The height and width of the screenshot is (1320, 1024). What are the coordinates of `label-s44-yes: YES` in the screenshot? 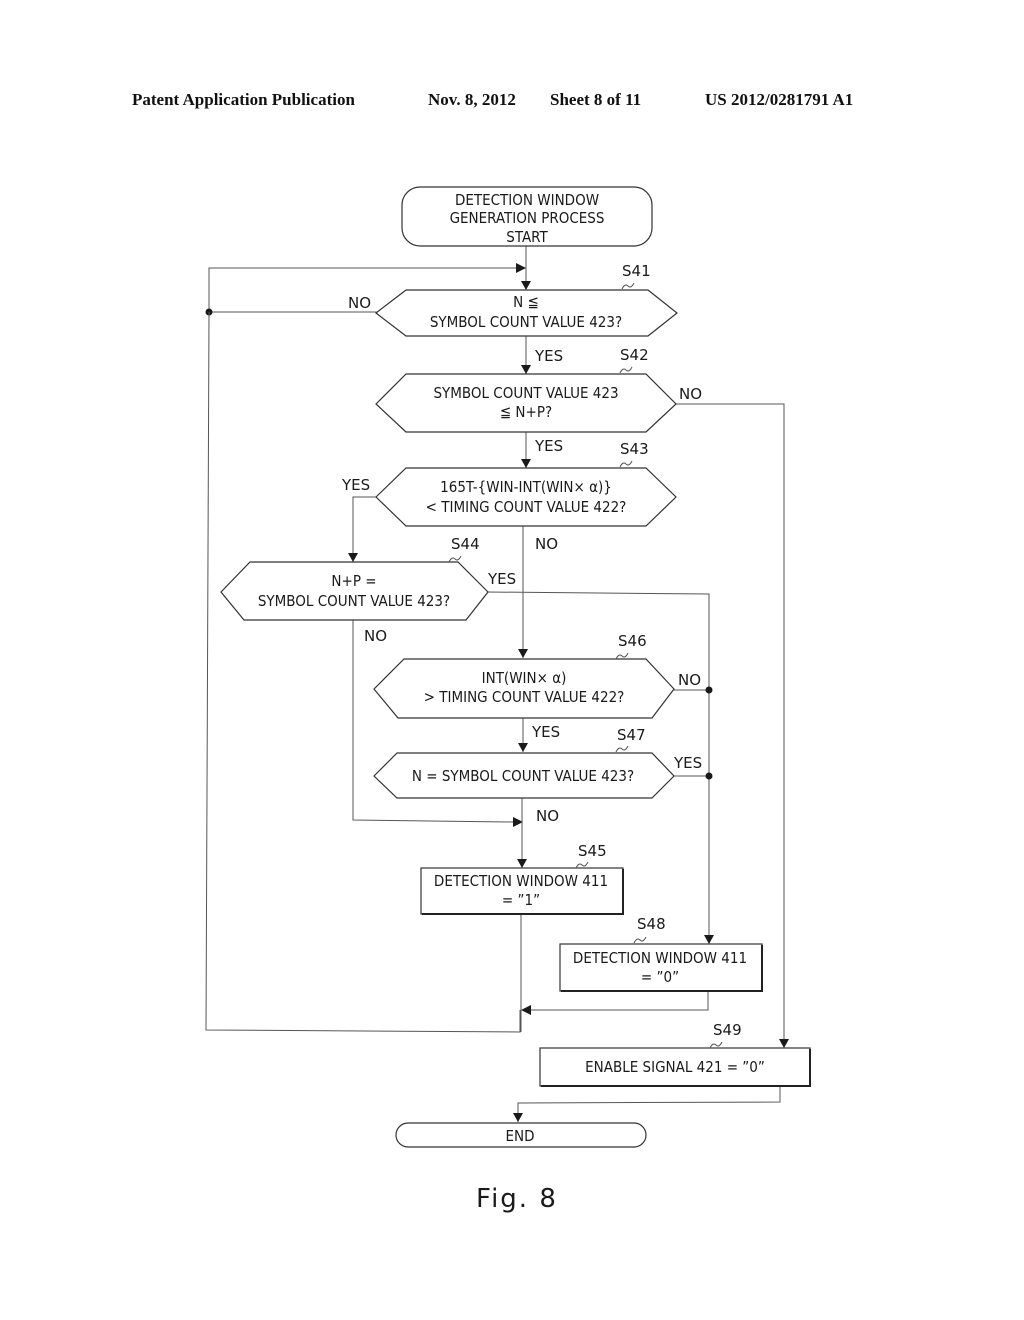 It's located at (501, 579).